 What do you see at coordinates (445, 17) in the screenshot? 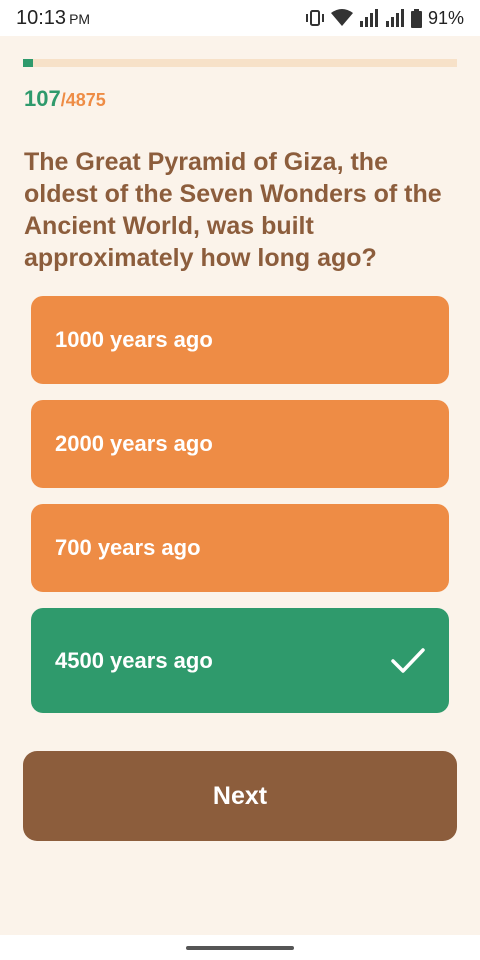
I see `battery-percent: 91%` at bounding box center [445, 17].